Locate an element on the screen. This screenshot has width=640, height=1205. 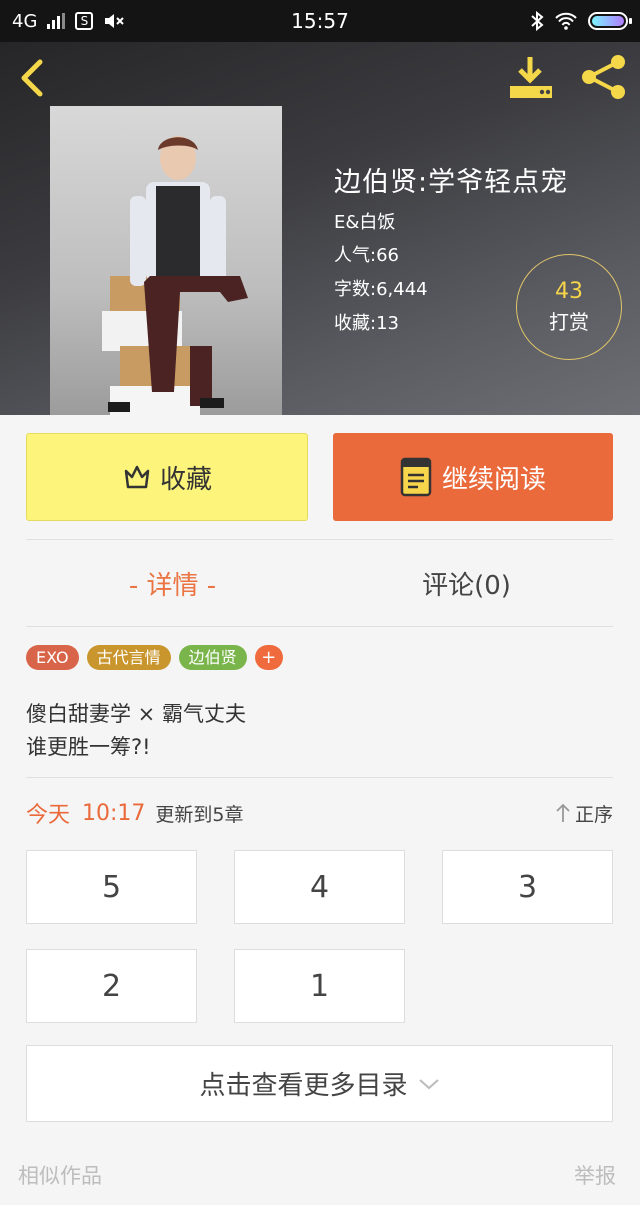
report-link: 举报 is located at coordinates (595, 1175).